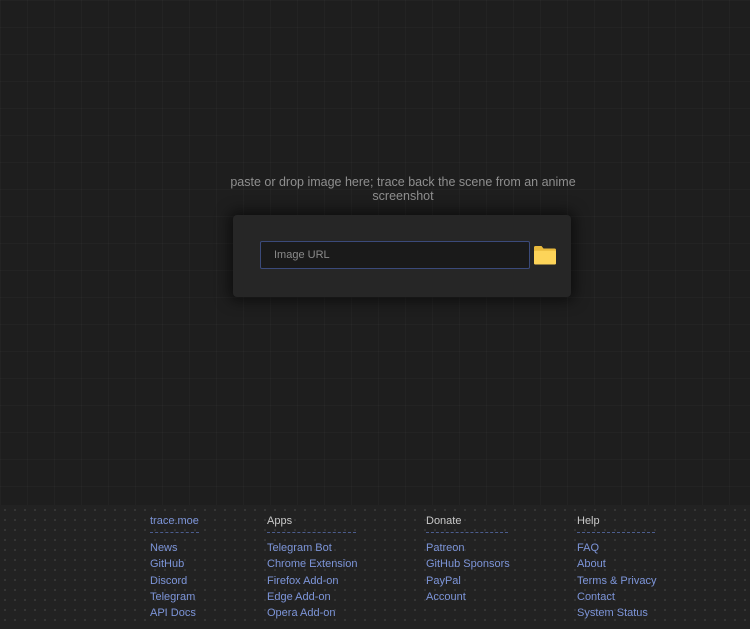 This screenshot has height=629, width=750. What do you see at coordinates (312, 548) in the screenshot?
I see `footer-link-telegram-bot: Telegram Bot` at bounding box center [312, 548].